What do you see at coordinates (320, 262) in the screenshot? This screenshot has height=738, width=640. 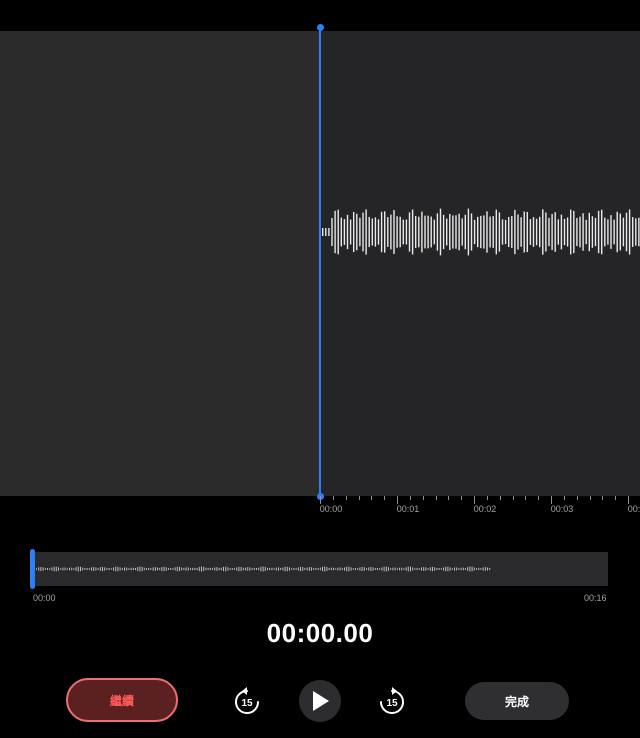 I see `playhead` at bounding box center [320, 262].